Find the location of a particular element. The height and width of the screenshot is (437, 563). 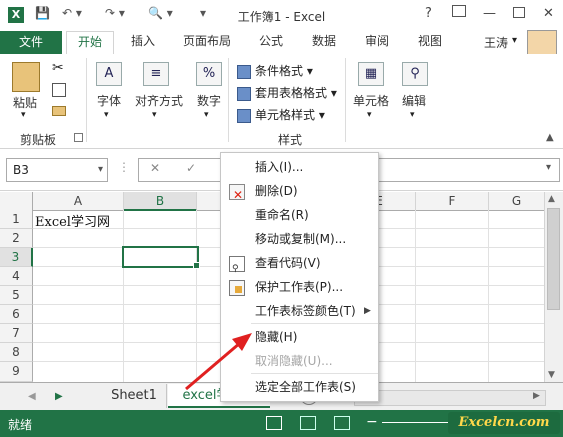

number-dropdown-icon: ▾ is located at coordinates (206, 115).